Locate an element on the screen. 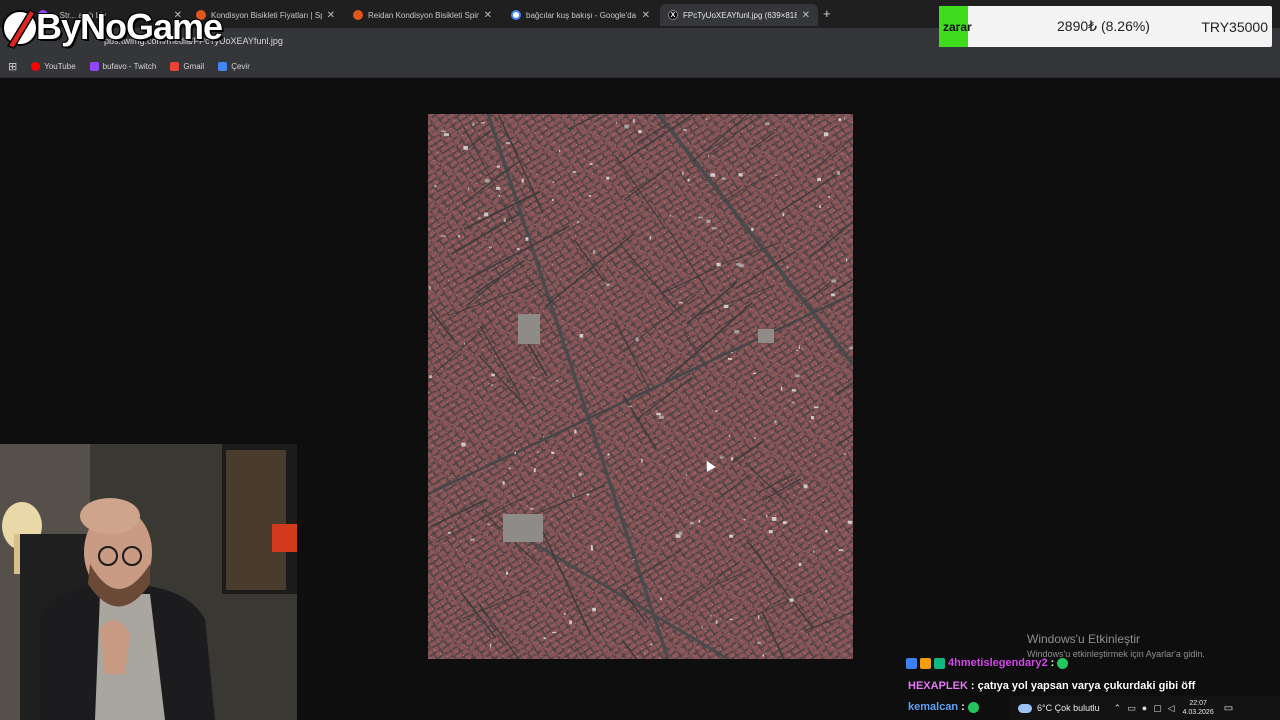 The width and height of the screenshot is (1280, 720). tab-google: bağcılar kuş bakışı - Google'da ✕ is located at coordinates (580, 15).